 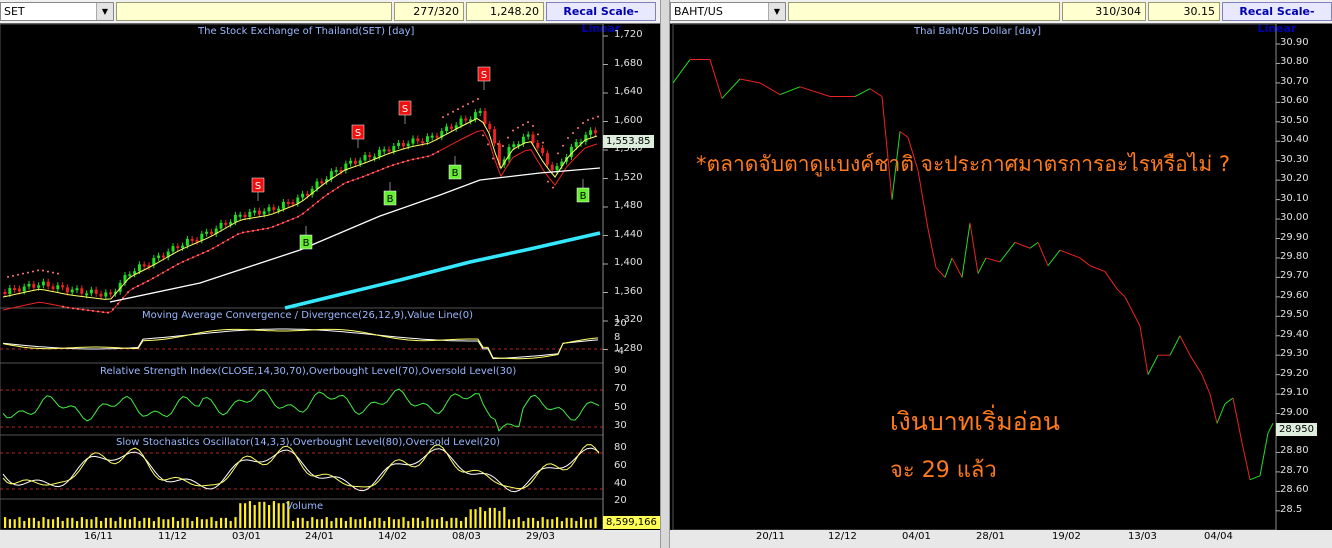 I want to click on price-tick-label: 1,720, so click(x=628, y=34).